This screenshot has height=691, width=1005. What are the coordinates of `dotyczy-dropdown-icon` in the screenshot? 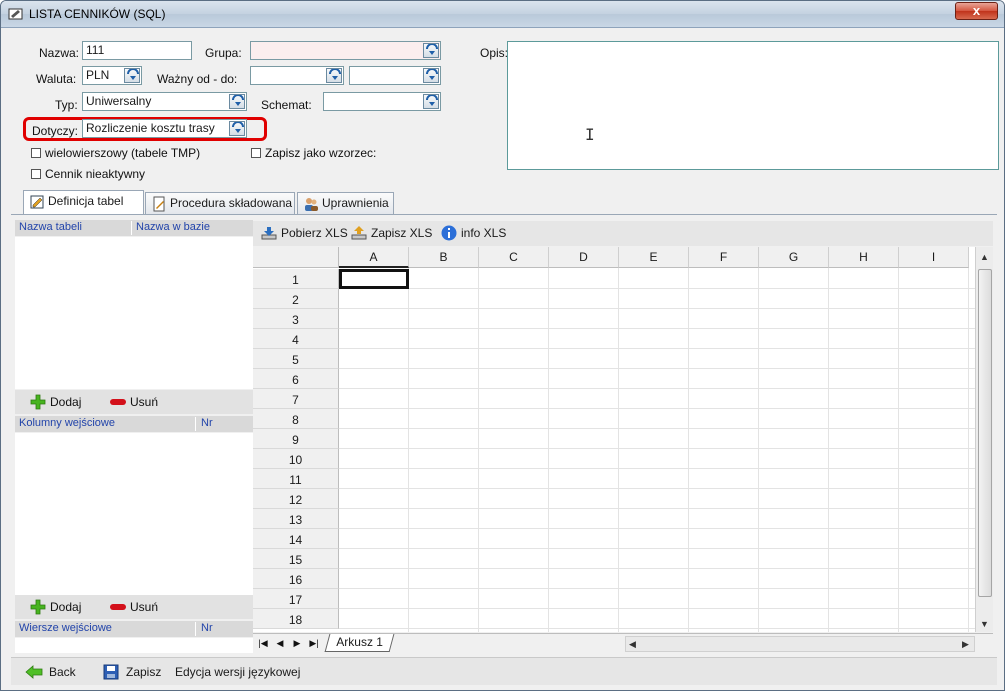 It's located at (237, 128).